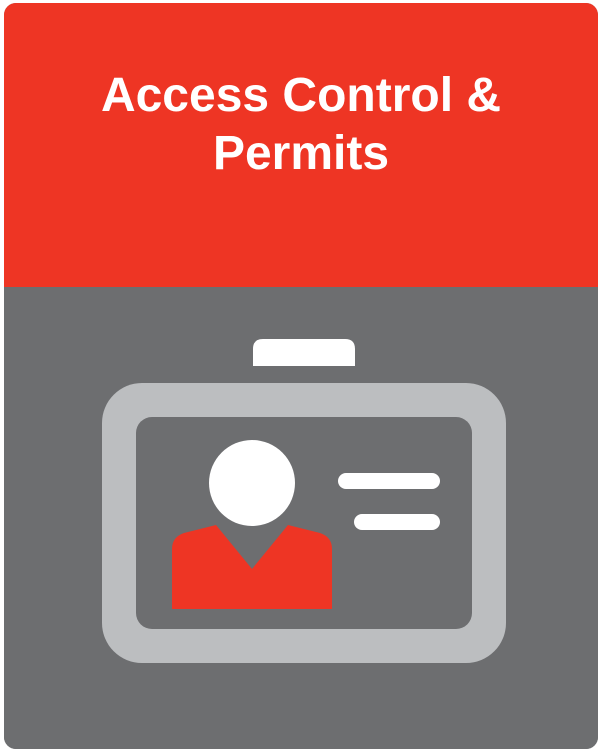 This screenshot has height=752, width=600. Describe the element at coordinates (304, 352) in the screenshot. I see `badge-clip` at that location.